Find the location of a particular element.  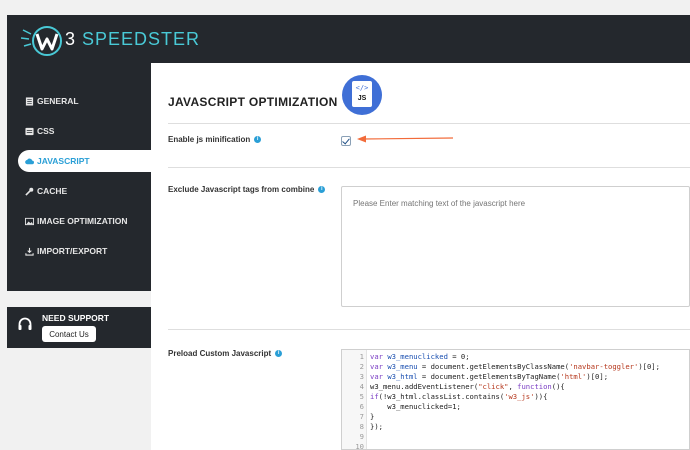

sidebar-item-javascript: JAVASCRIPT is located at coordinates (84, 161).